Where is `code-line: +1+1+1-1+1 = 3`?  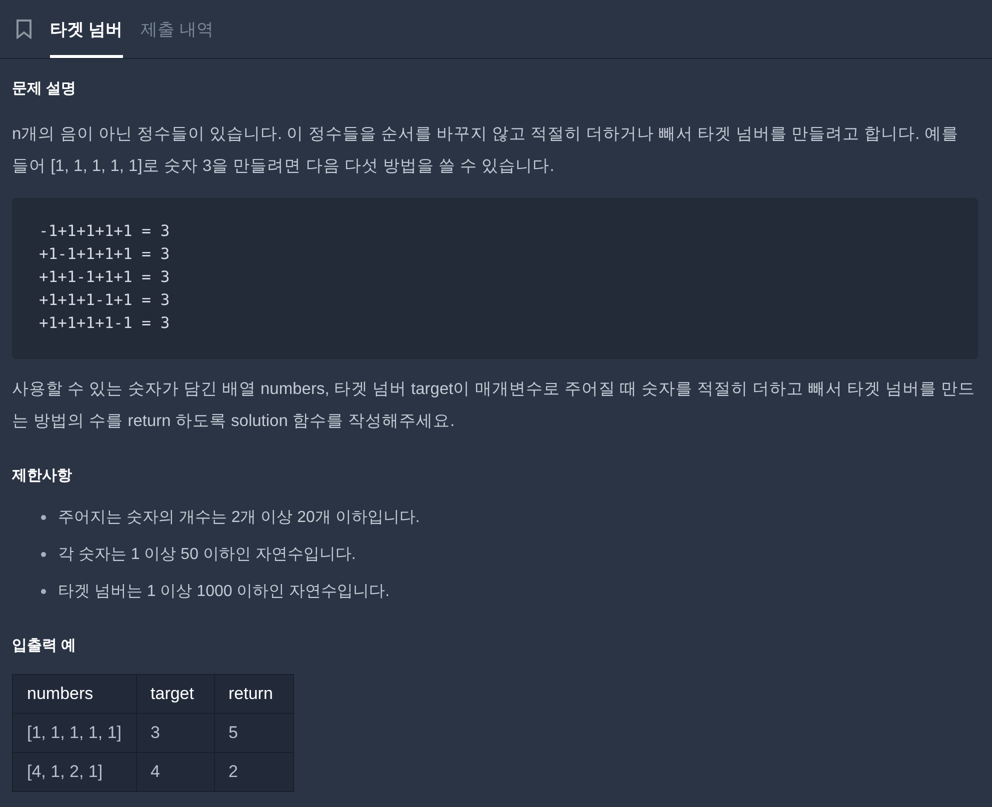 code-line: +1+1+1-1+1 = 3 is located at coordinates (104, 300).